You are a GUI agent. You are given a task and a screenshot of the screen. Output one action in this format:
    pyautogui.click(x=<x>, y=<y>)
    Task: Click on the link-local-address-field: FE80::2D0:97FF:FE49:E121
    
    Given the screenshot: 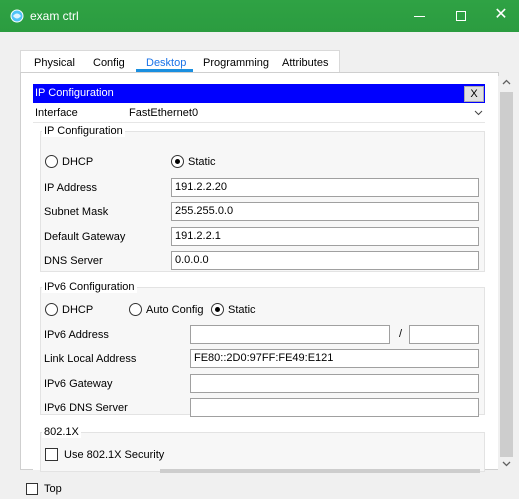 What is the action you would take?
    pyautogui.click(x=334, y=358)
    